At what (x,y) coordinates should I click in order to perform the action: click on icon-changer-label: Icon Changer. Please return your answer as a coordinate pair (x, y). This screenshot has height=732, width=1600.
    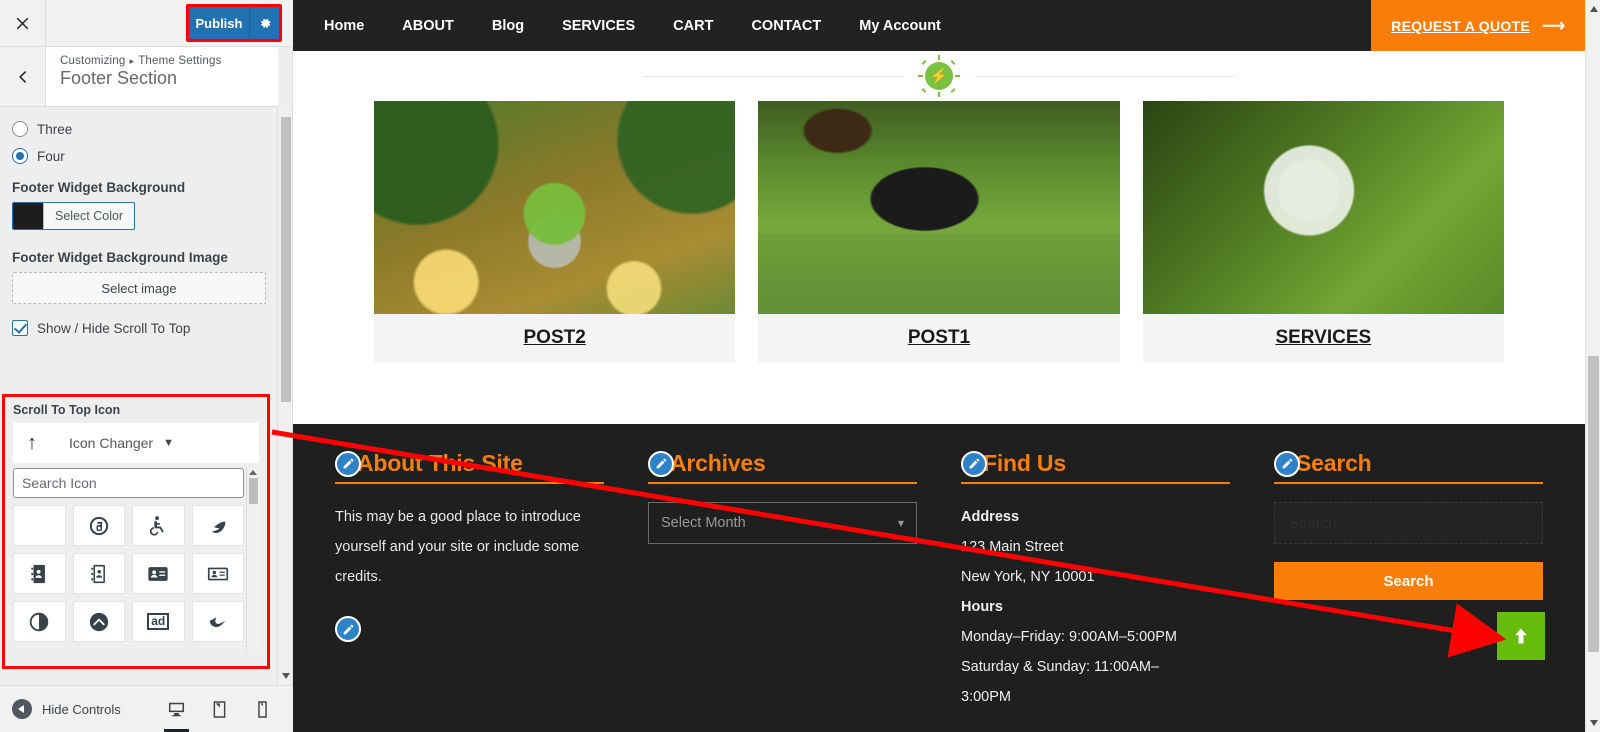
    Looking at the image, I should click on (111, 443).